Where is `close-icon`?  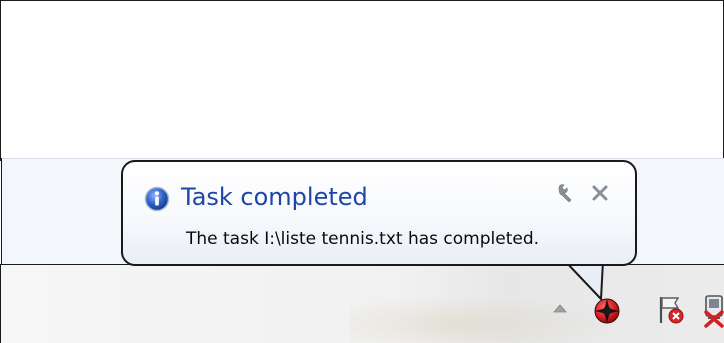 close-icon is located at coordinates (600, 193).